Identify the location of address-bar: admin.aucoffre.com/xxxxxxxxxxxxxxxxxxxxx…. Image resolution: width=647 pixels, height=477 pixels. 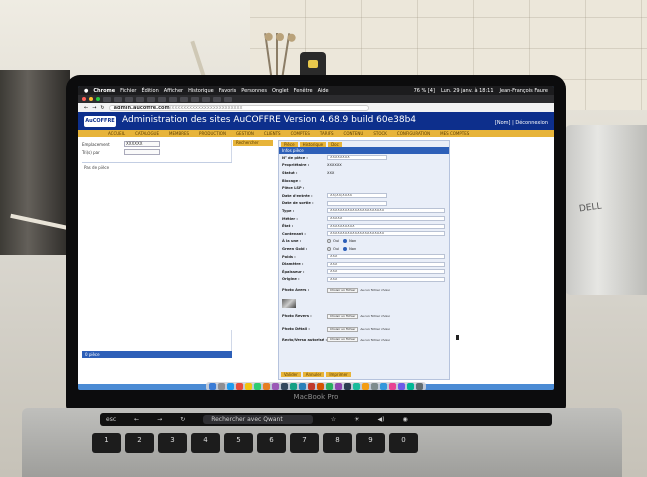
(238, 107).